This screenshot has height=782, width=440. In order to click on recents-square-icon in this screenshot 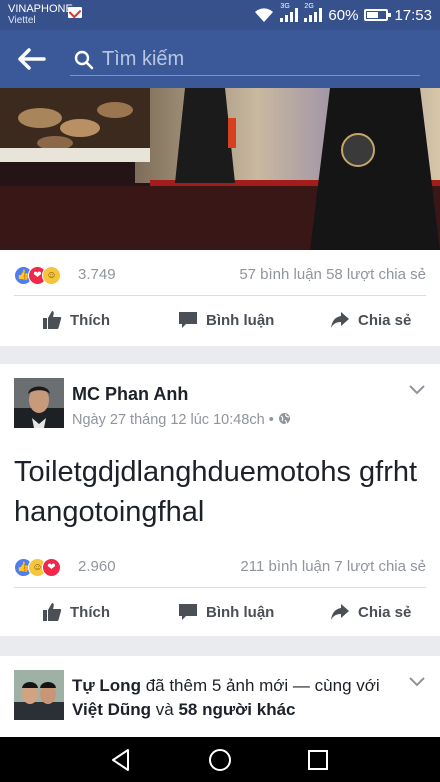, I will do `click(318, 760)`.